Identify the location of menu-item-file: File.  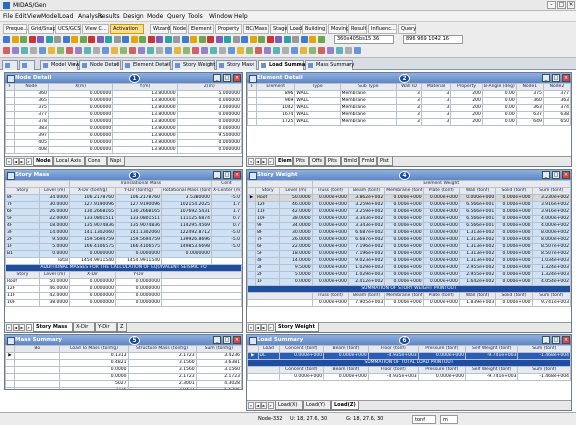
(8, 16).